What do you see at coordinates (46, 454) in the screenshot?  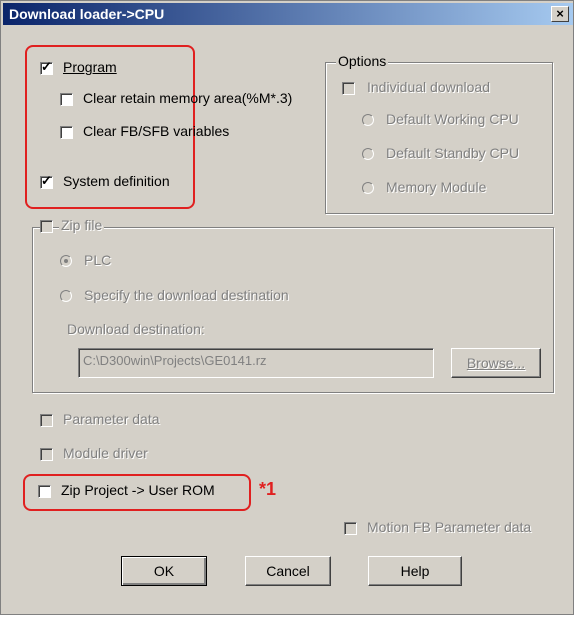 I see `module-driver-checkbox` at bounding box center [46, 454].